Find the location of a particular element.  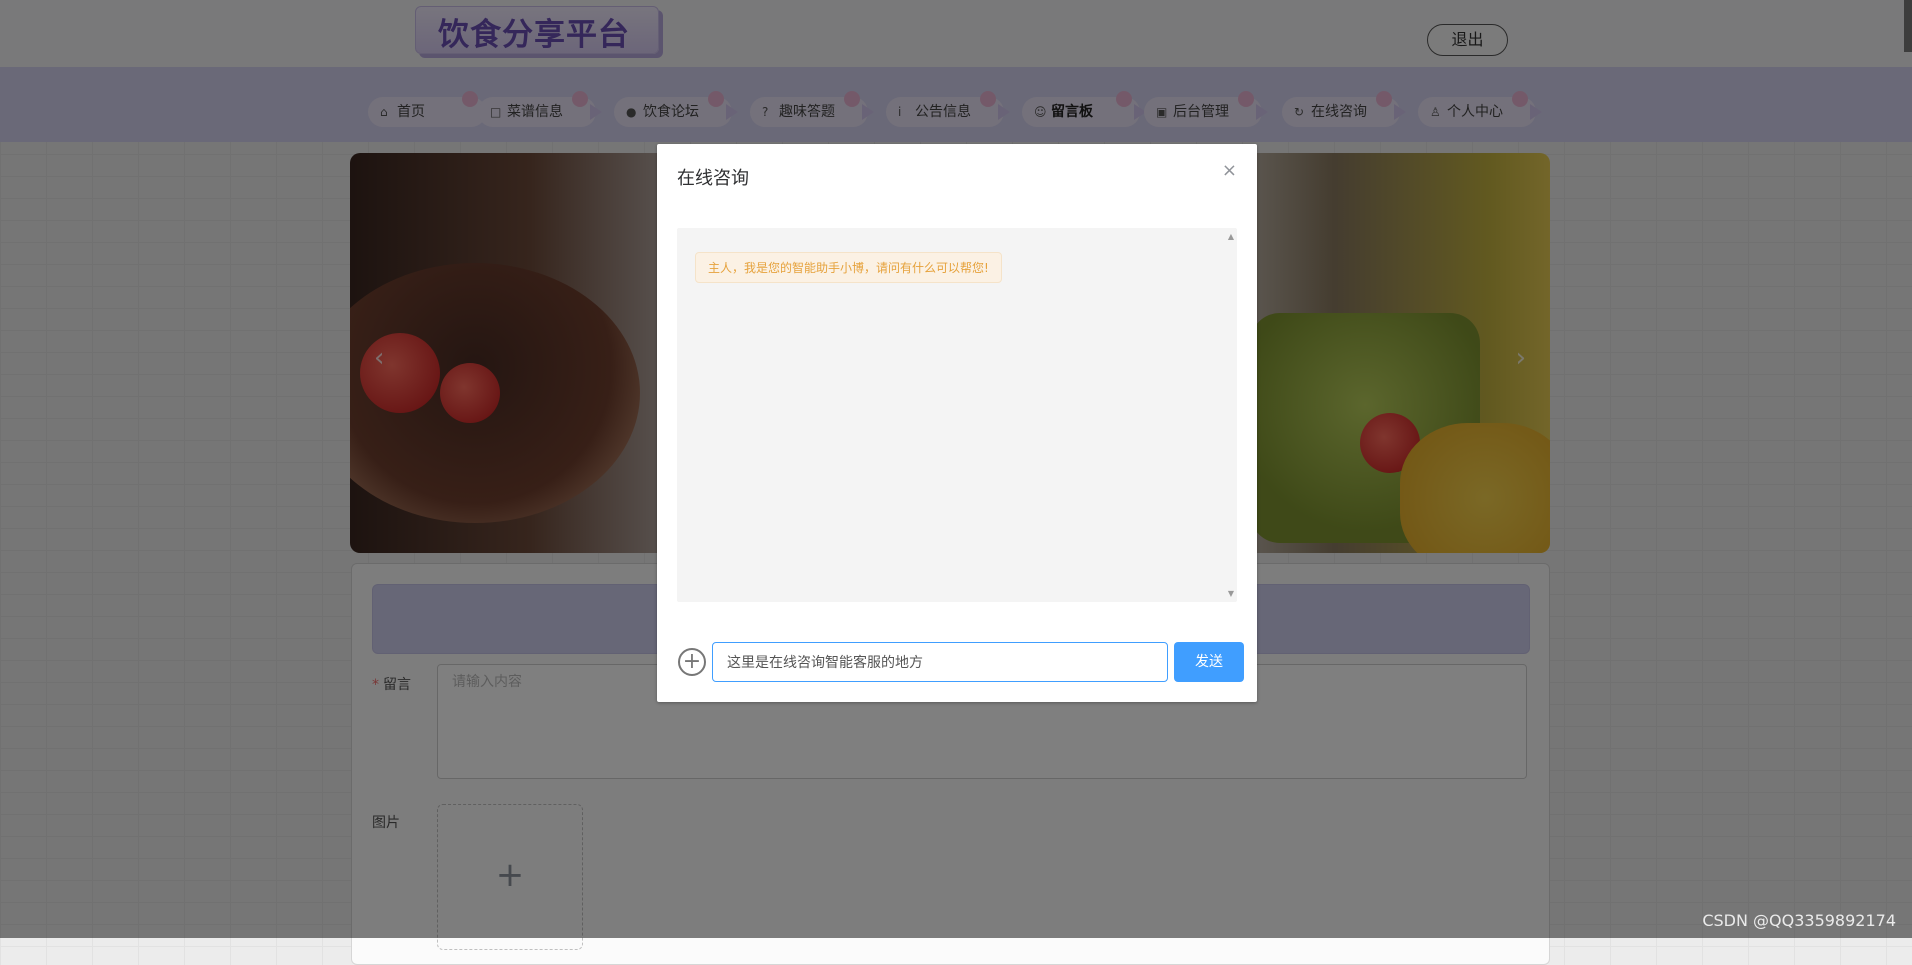

add-attachment-icon: + is located at coordinates (692, 662).